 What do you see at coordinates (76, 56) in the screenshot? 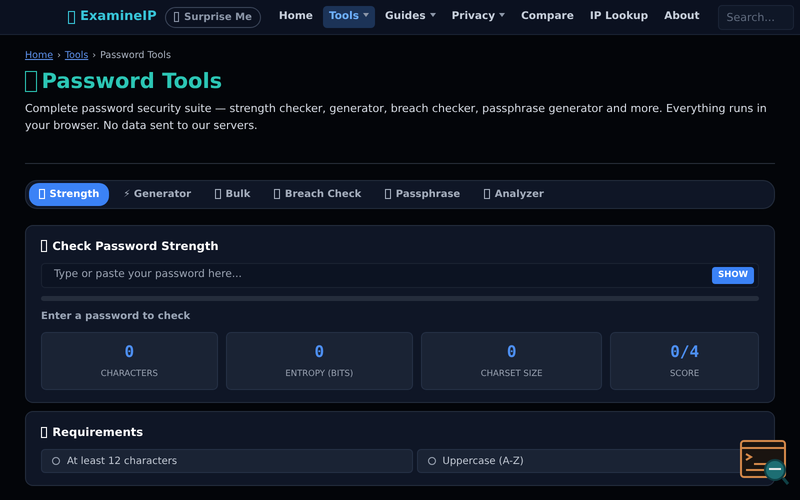
I see `breadcrumb-link: Tools` at bounding box center [76, 56].